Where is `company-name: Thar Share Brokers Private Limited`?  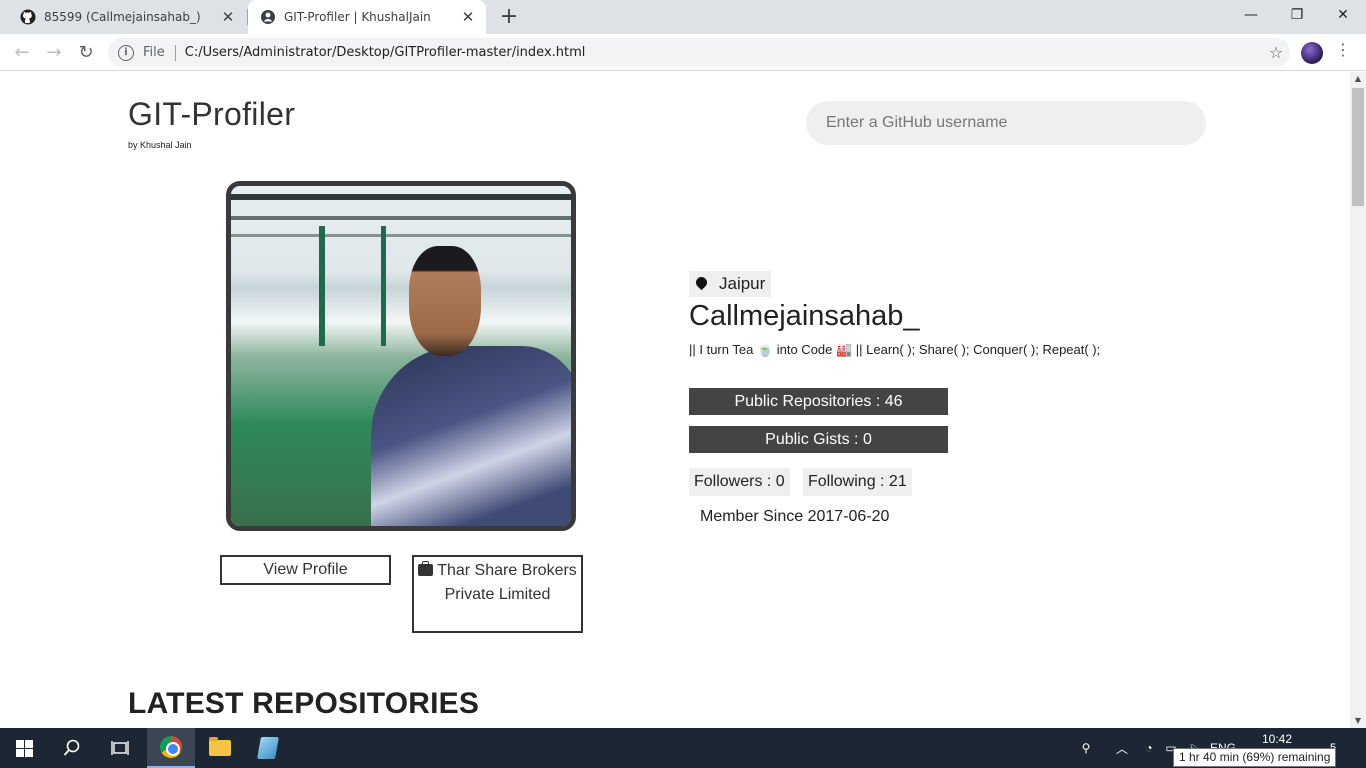
company-name: Thar Share Brokers Private Limited is located at coordinates (507, 582).